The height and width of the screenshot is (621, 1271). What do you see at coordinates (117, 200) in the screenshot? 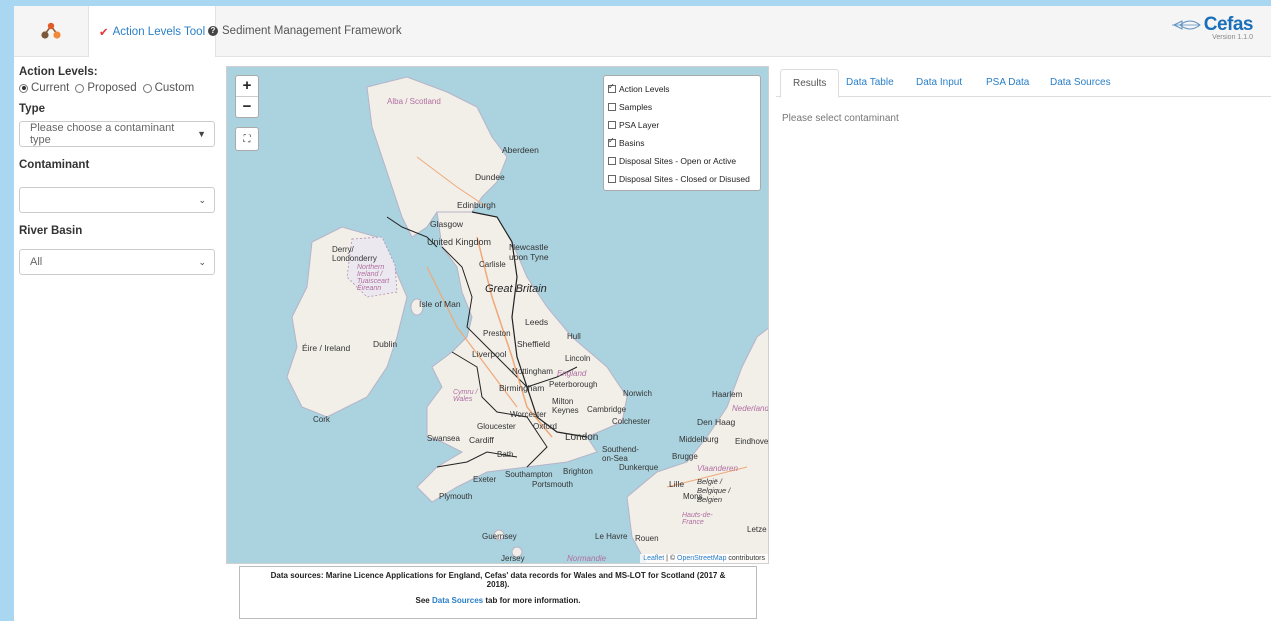
I see `contaminant-select: ⌄` at bounding box center [117, 200].